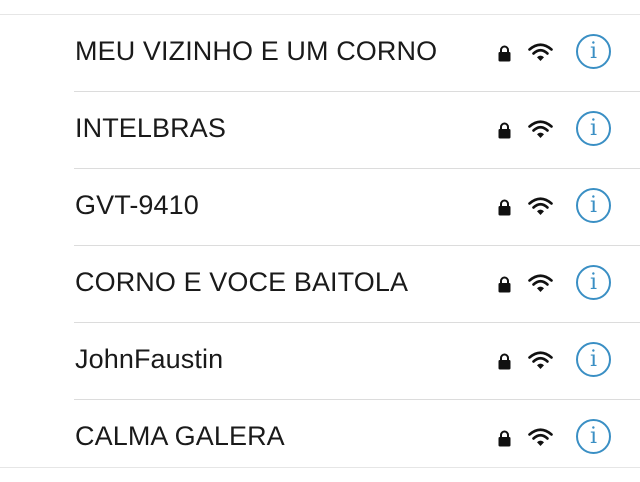 The width and height of the screenshot is (640, 482). What do you see at coordinates (242, 282) in the screenshot?
I see `network-name: CORNO E VOCE BAITOLA` at bounding box center [242, 282].